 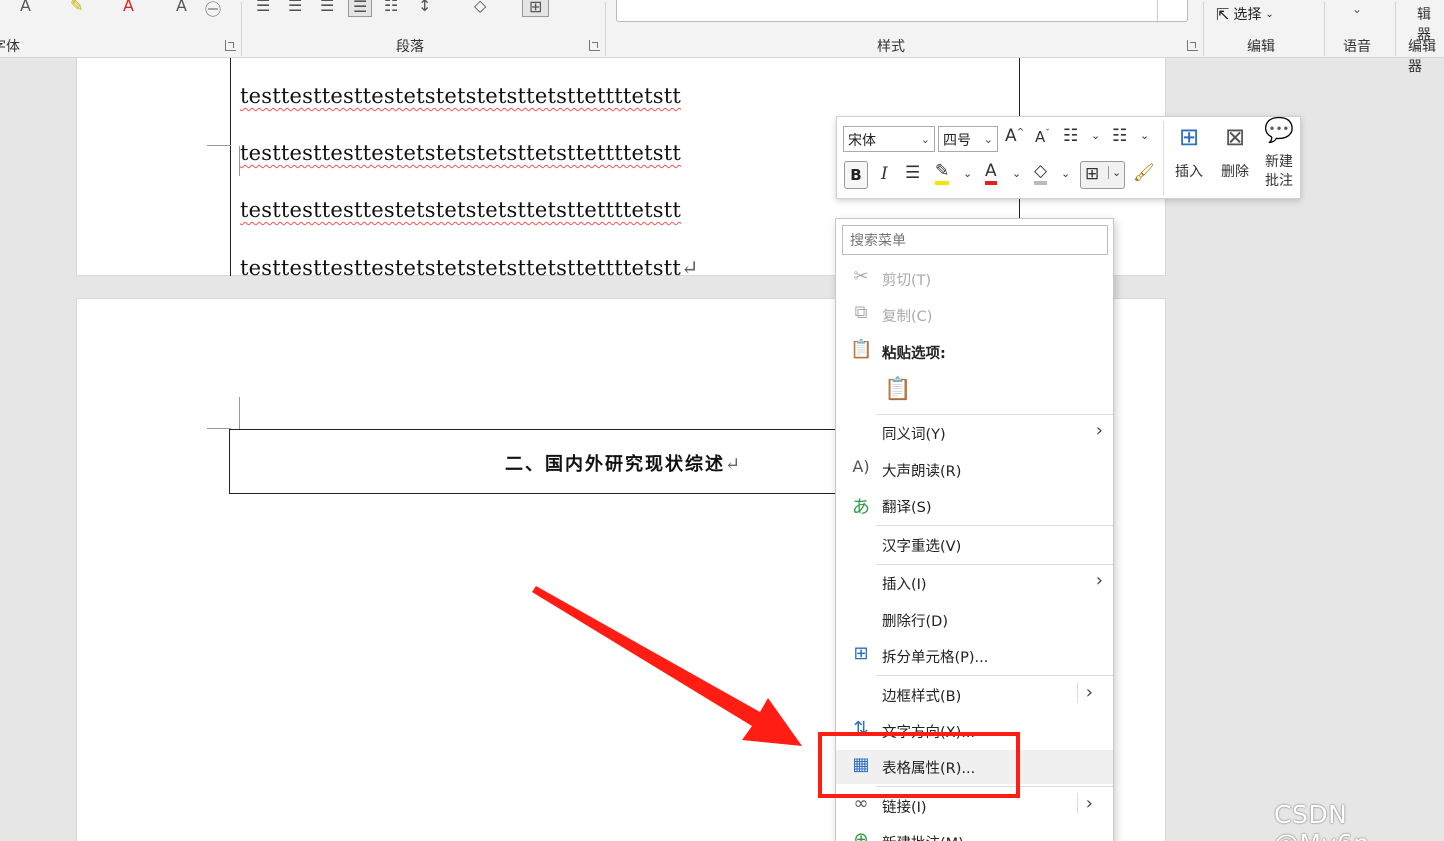 I want to click on scissors-icon: ✂, so click(x=861, y=276).